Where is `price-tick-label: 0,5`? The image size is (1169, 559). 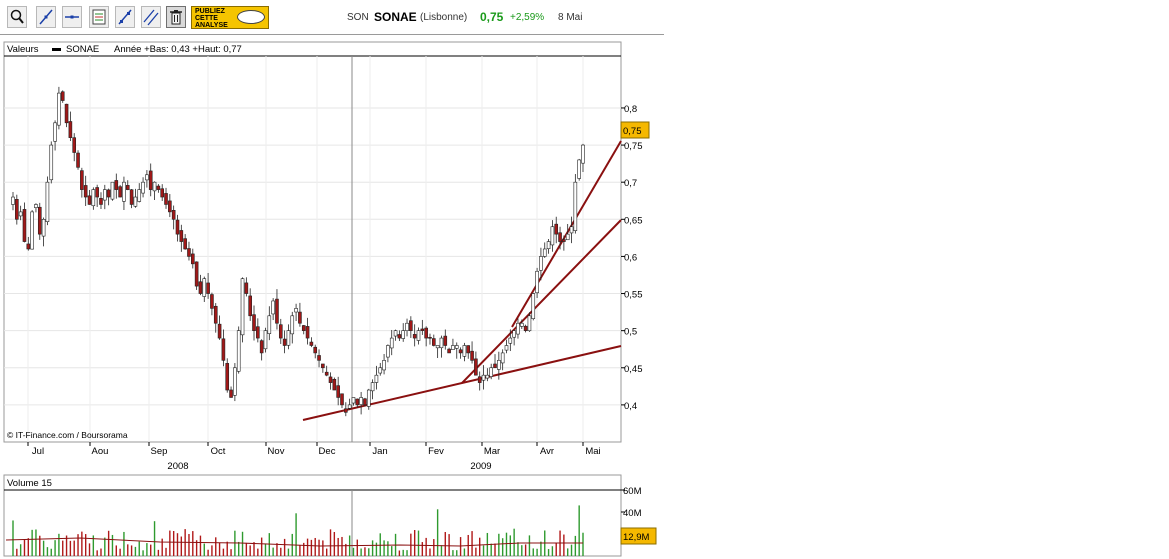
price-tick-label: 0,5 is located at coordinates (630, 332).